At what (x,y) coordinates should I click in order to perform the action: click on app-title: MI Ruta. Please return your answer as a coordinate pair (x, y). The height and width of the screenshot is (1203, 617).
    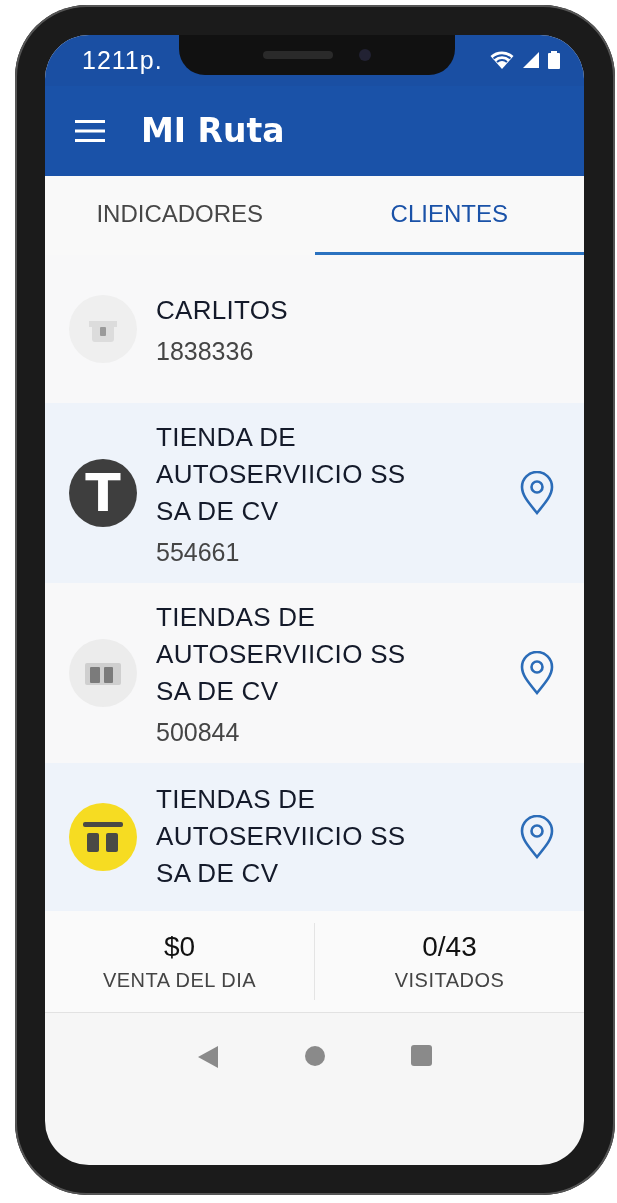
    Looking at the image, I should click on (213, 131).